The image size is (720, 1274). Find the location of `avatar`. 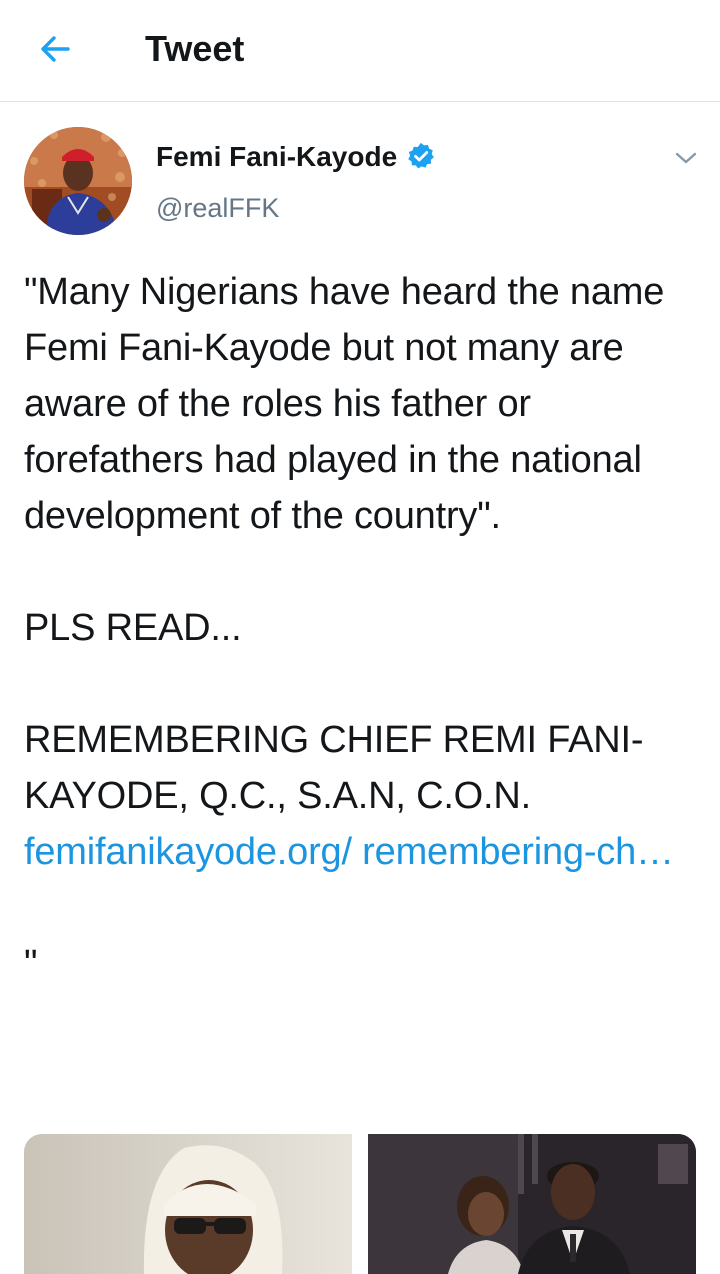

avatar is located at coordinates (78, 181).